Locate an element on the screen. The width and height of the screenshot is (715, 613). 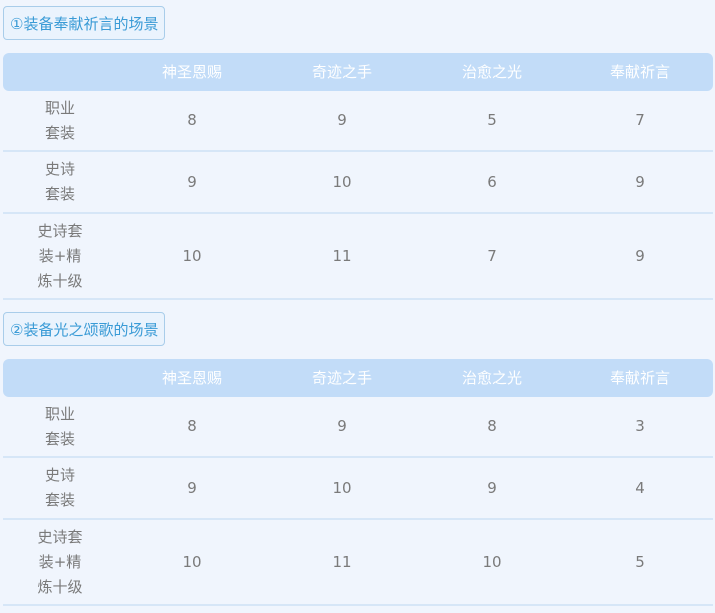
table-row: 史诗套 装+精 炼十级 10 11 10 5 is located at coordinates (358, 563).